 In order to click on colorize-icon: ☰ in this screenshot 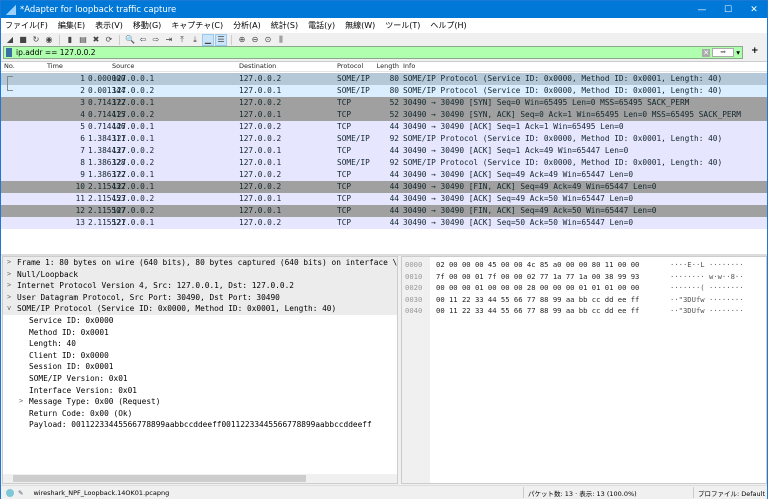, I will do `click(221, 39)`.